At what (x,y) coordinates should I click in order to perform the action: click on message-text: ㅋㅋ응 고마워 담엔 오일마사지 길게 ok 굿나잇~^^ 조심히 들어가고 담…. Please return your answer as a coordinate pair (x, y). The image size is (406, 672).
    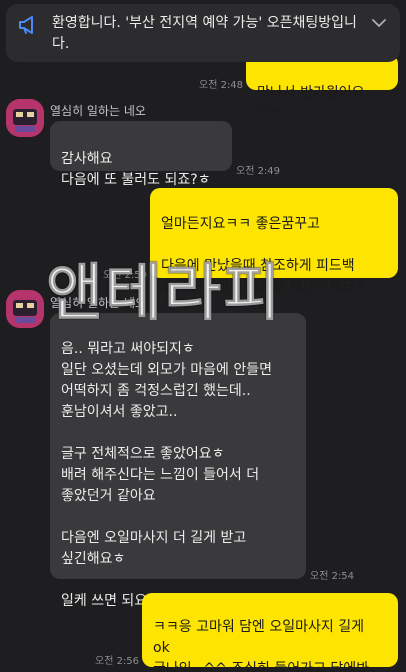
    Looking at the image, I should click on (261, 645).